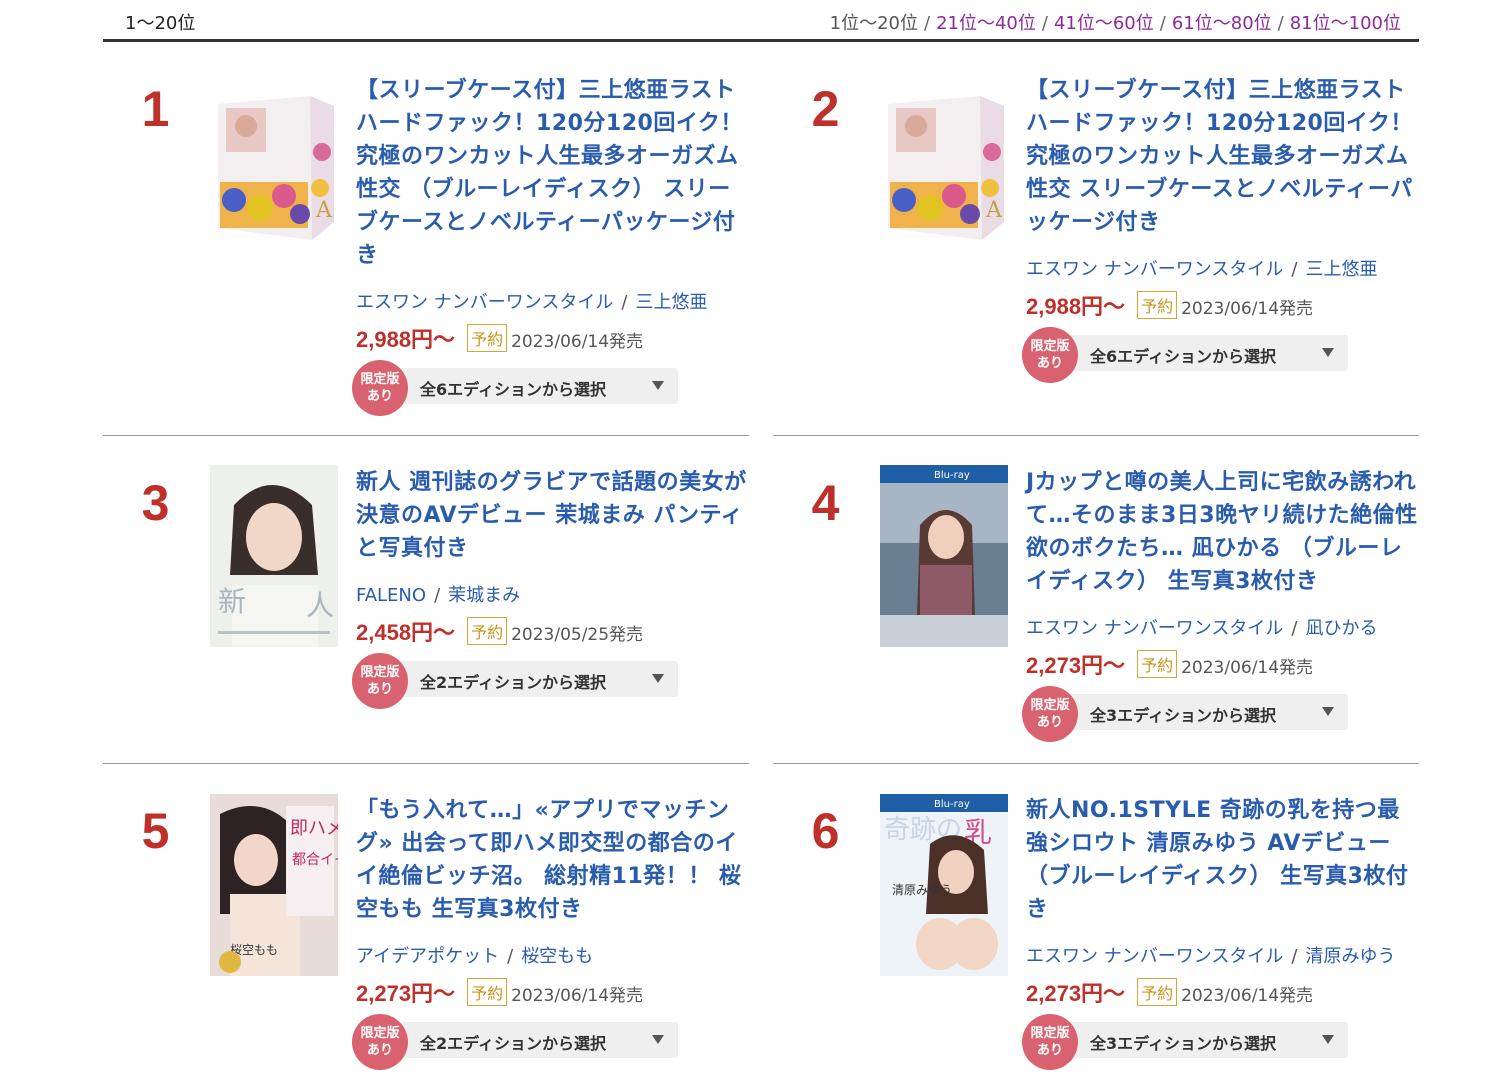 This screenshot has width=1509, height=1088. What do you see at coordinates (922, 890) in the screenshot?
I see `svg-text: 清原みゆう` at bounding box center [922, 890].